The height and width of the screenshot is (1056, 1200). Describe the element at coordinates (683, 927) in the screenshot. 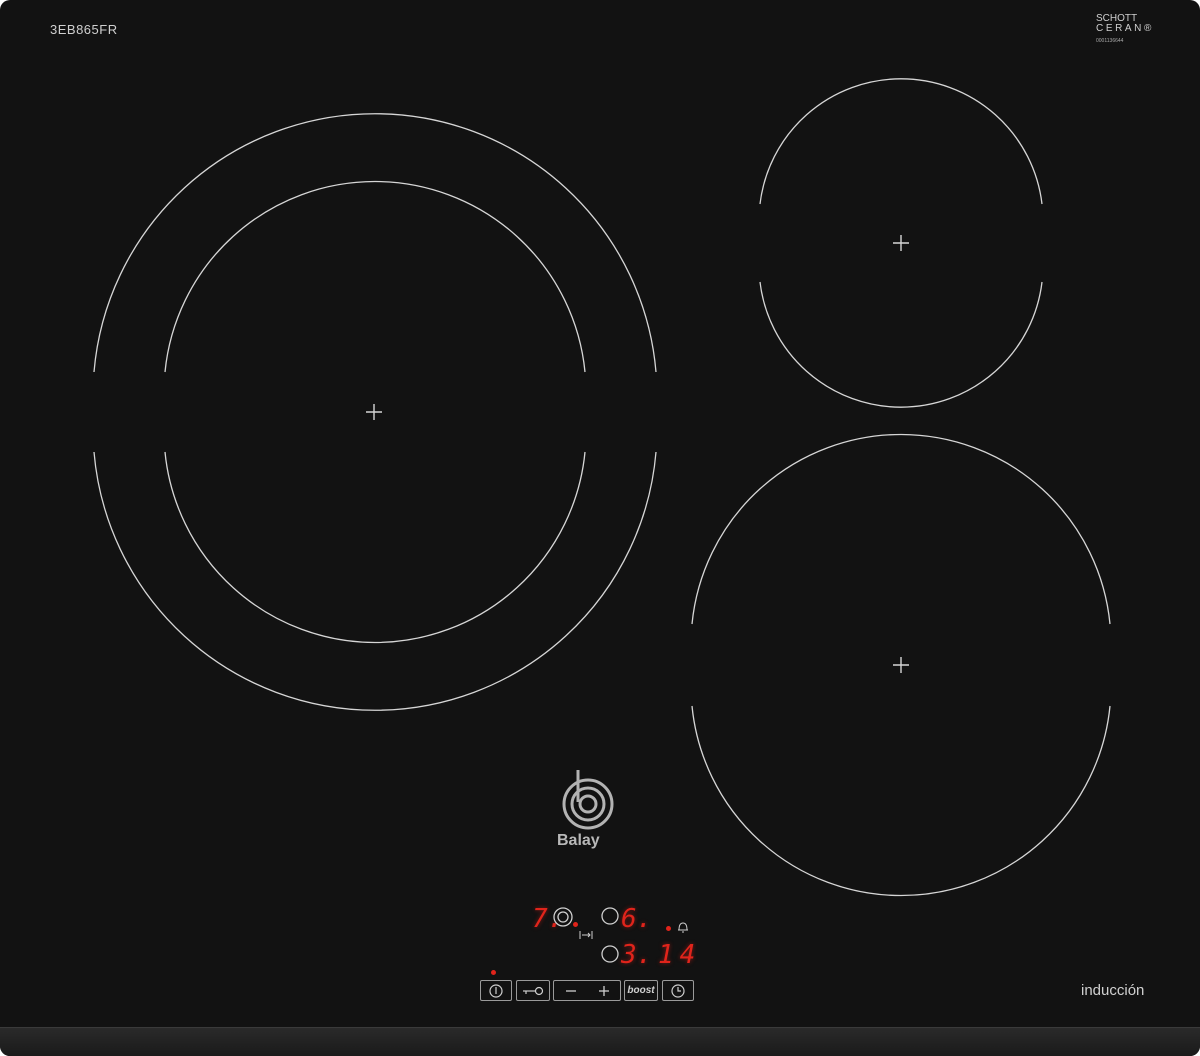

I see `bell-icon` at that location.